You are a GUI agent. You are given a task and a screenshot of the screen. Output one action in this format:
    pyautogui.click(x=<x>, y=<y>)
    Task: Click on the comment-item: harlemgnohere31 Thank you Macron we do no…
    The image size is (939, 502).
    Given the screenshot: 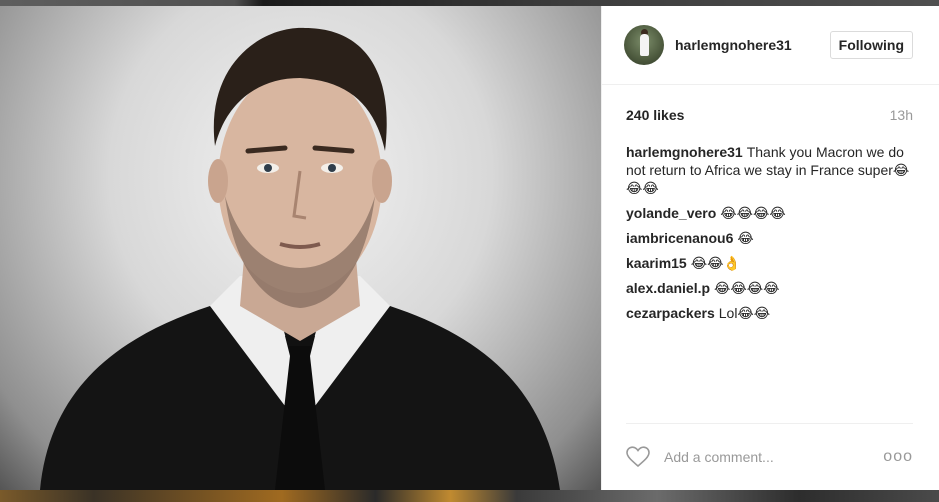 What is the action you would take?
    pyautogui.click(x=769, y=170)
    